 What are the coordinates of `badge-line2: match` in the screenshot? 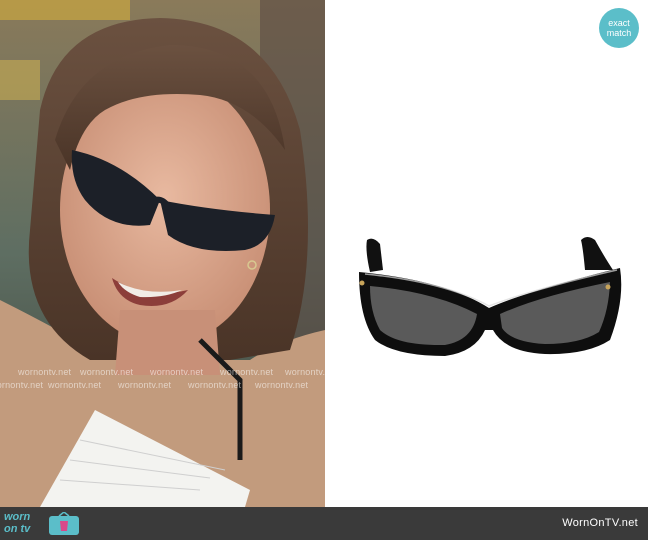 It's located at (619, 33).